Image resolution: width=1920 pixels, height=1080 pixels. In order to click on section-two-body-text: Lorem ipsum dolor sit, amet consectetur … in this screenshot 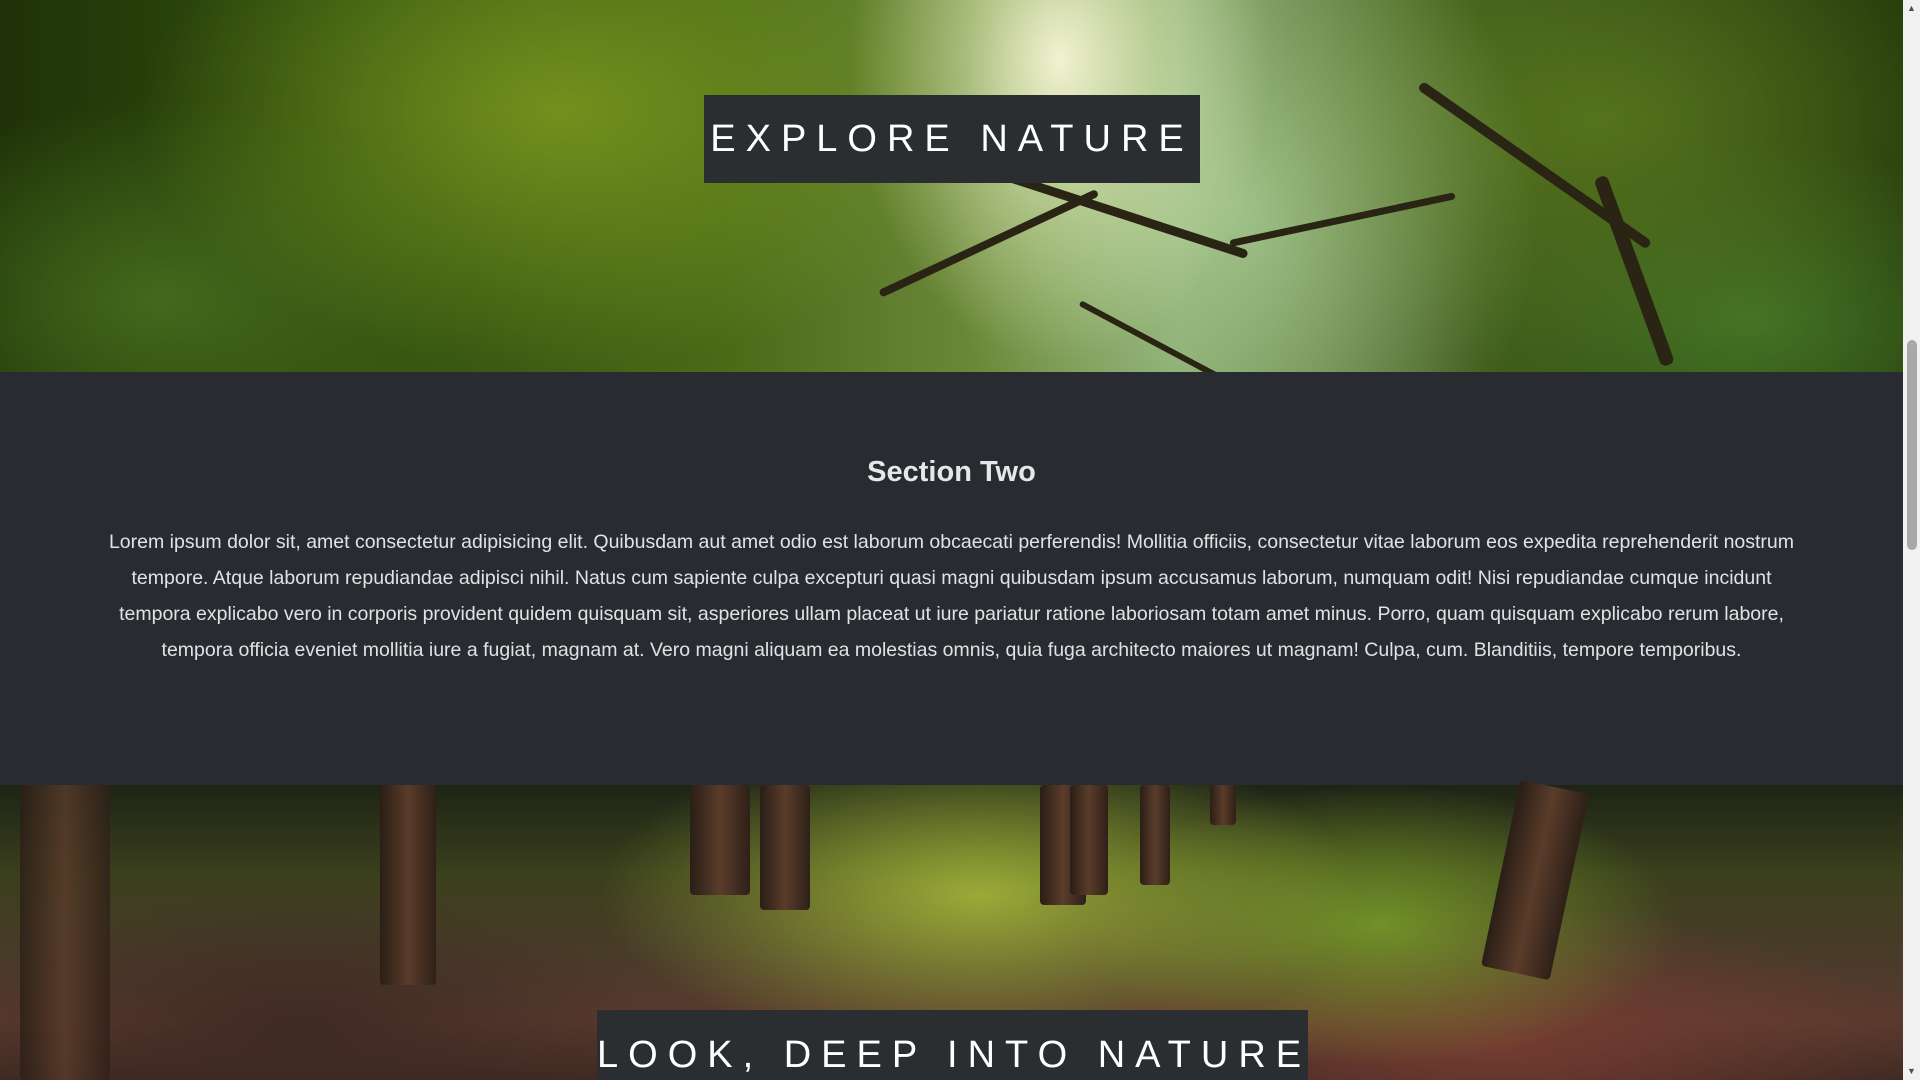, I will do `click(951, 596)`.